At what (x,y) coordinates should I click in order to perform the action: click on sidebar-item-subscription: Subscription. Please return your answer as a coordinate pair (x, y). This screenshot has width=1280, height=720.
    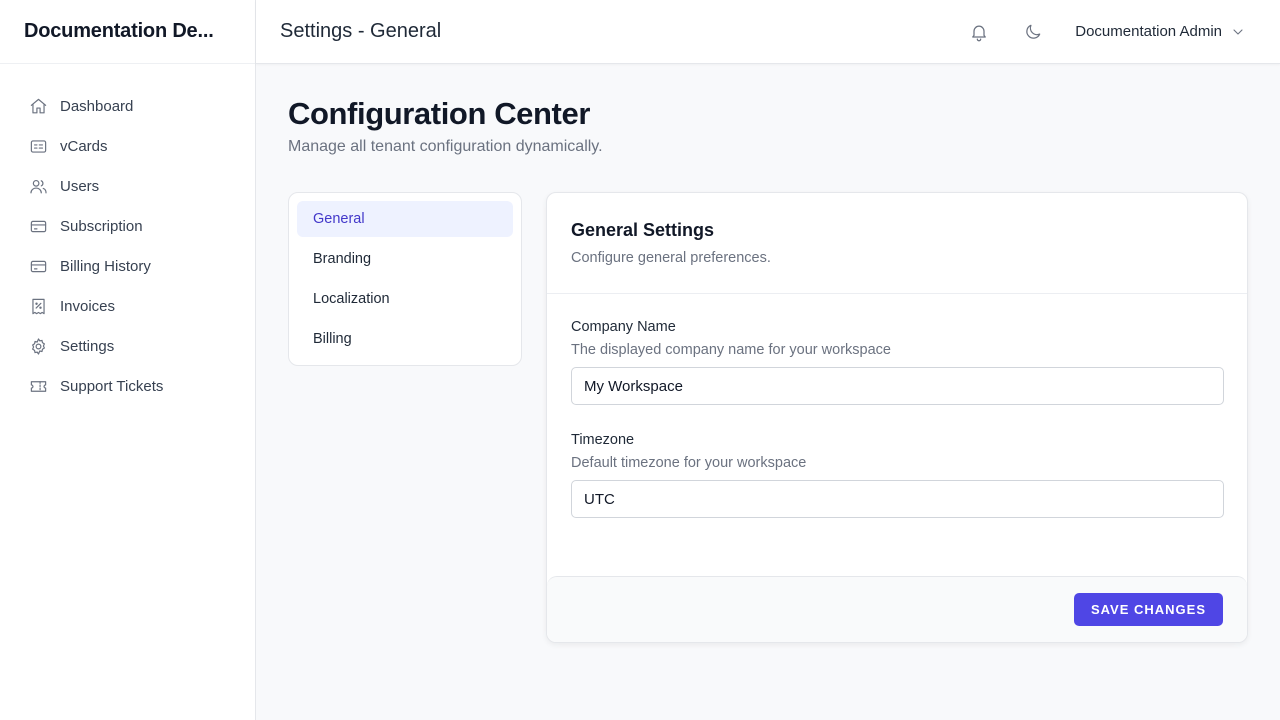
    Looking at the image, I should click on (127, 226).